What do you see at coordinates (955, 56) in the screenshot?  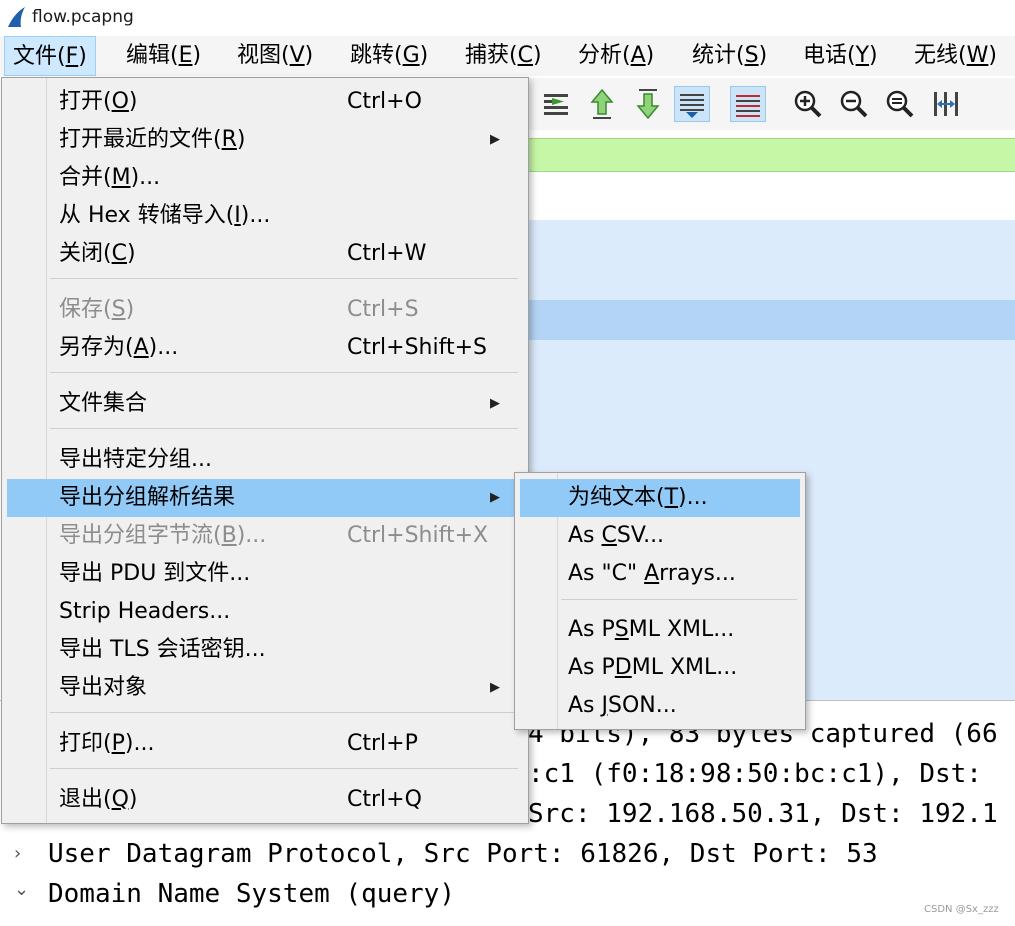 I see `menu-wireless: 无线(W)` at bounding box center [955, 56].